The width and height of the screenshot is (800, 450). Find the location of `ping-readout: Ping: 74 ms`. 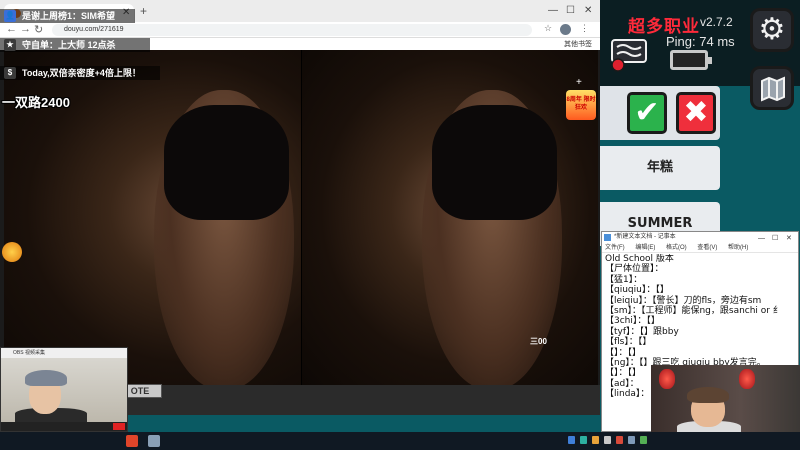

ping-readout: Ping: 74 ms is located at coordinates (700, 41).